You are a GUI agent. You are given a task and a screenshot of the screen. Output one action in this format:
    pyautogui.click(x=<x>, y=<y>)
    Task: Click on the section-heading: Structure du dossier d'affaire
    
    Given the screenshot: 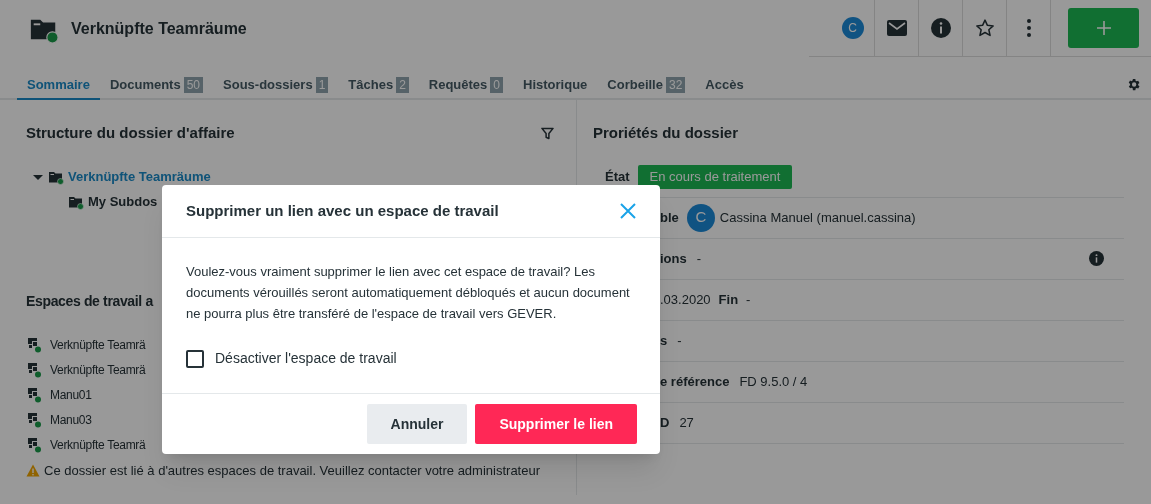 What is the action you would take?
    pyautogui.click(x=130, y=133)
    